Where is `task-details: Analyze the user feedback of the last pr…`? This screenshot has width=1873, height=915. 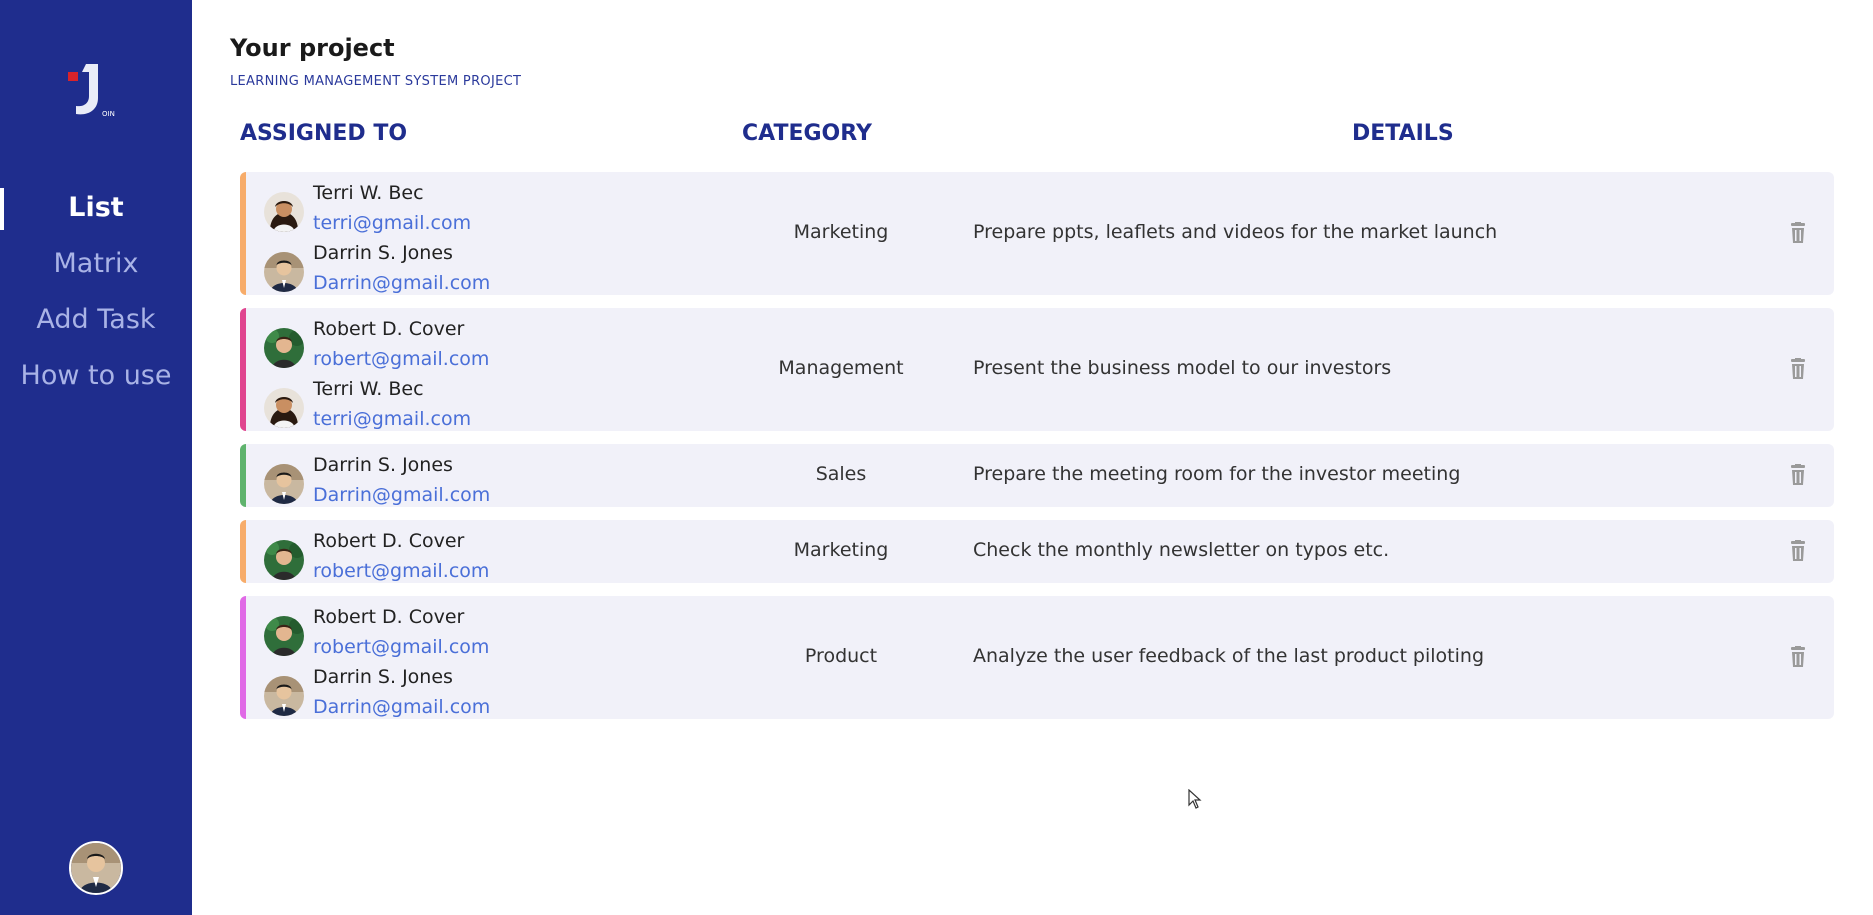
task-details: Analyze the user feedback of the last pr… is located at coordinates (1229, 656).